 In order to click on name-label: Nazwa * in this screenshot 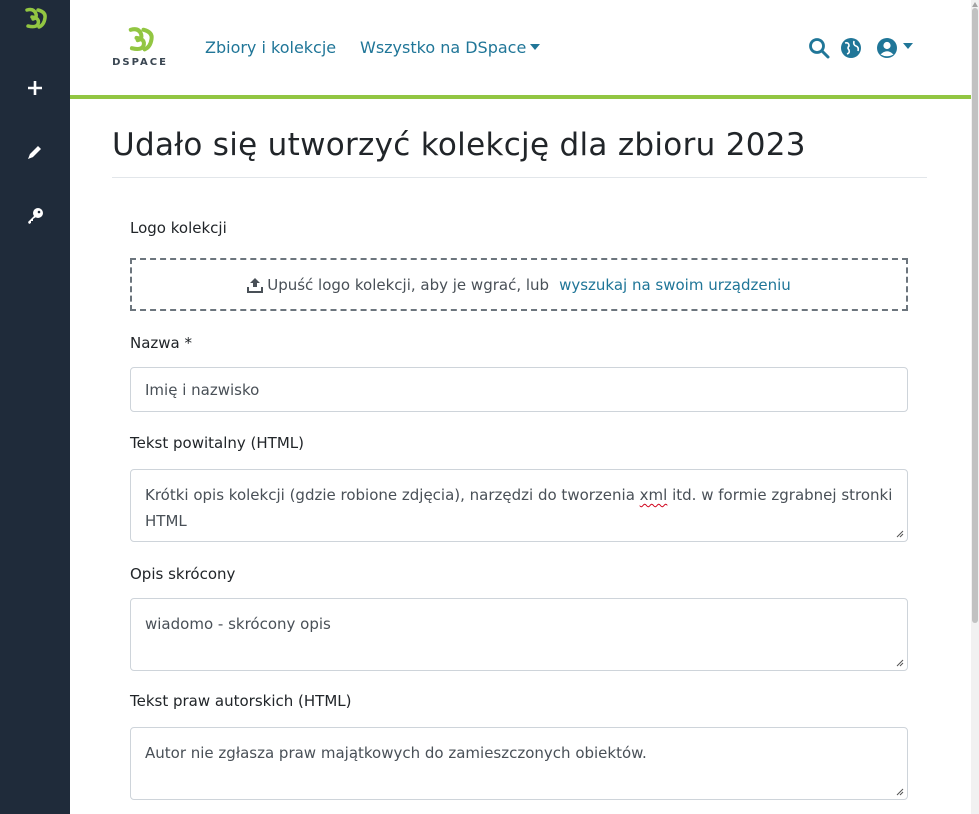, I will do `click(161, 343)`.